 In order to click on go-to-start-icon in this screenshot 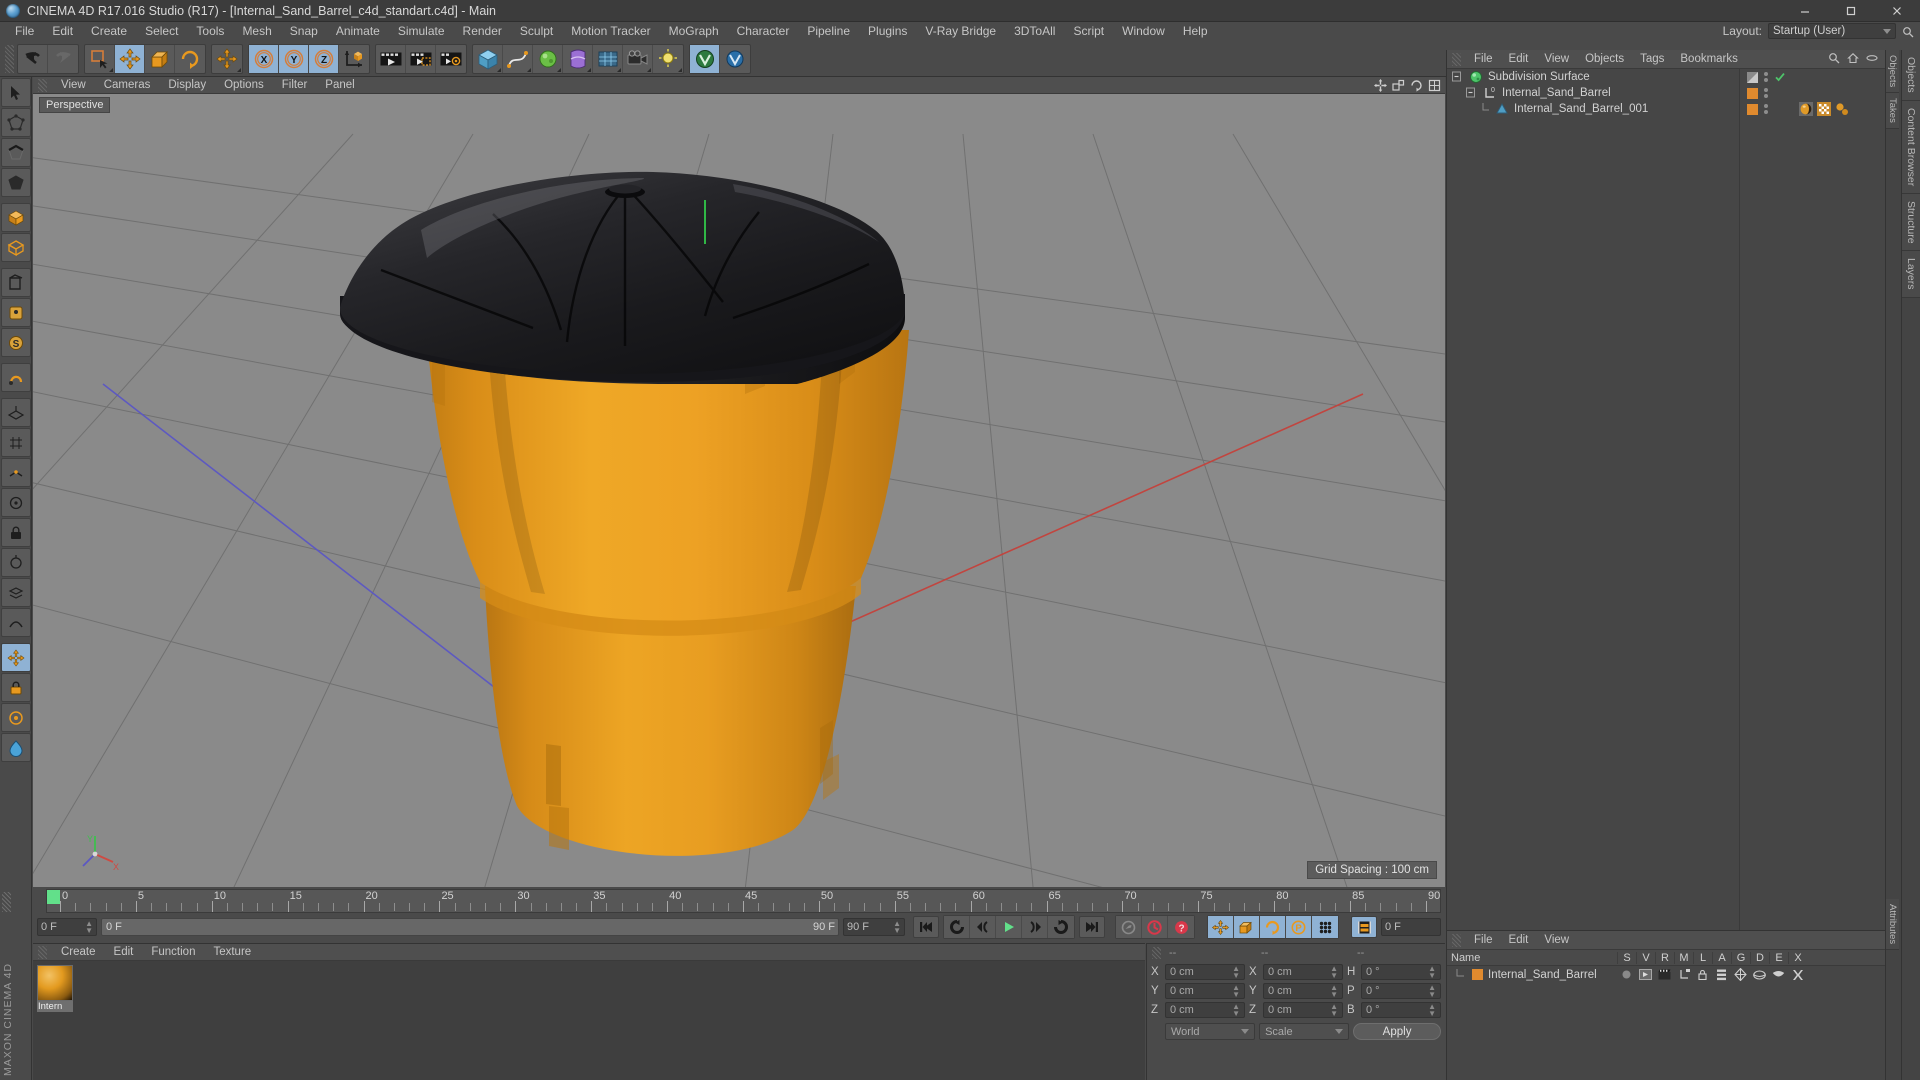, I will do `click(926, 927)`.